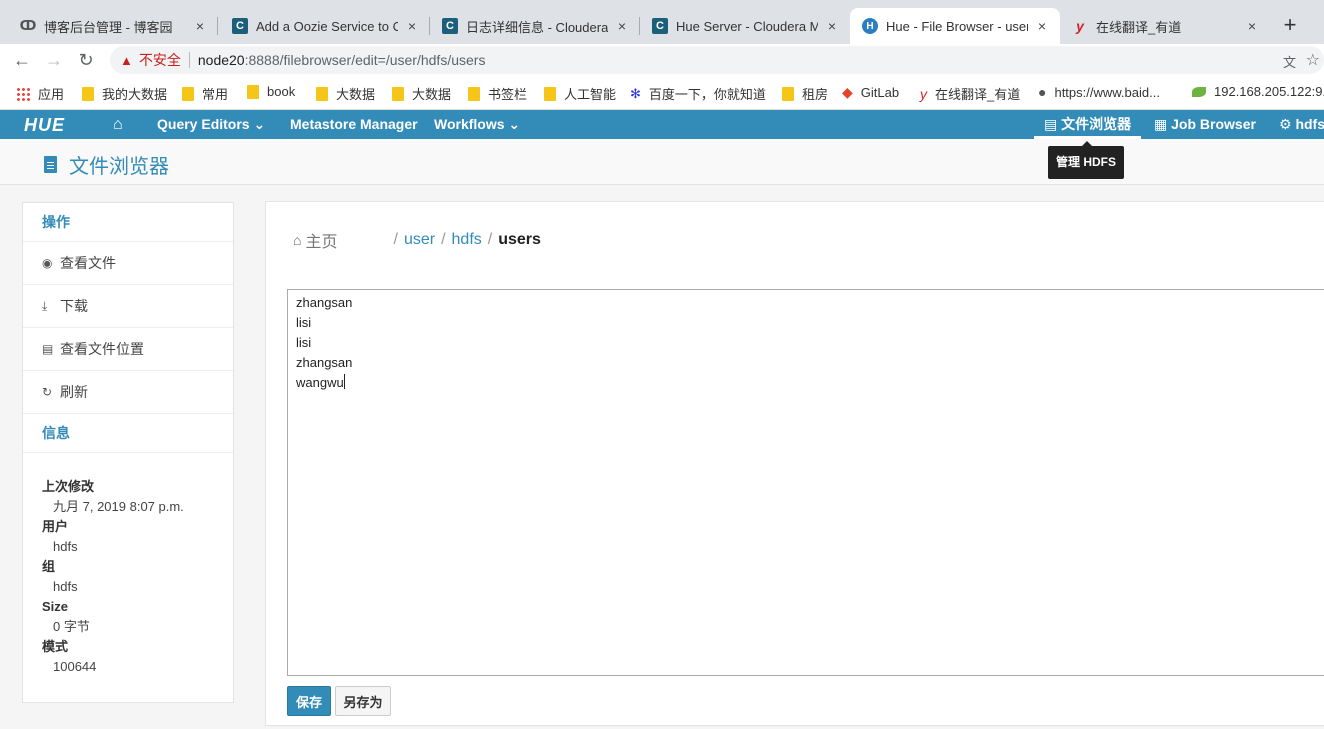 Image resolution: width=1324 pixels, height=729 pixels. I want to click on hue-icon: H, so click(870, 26).